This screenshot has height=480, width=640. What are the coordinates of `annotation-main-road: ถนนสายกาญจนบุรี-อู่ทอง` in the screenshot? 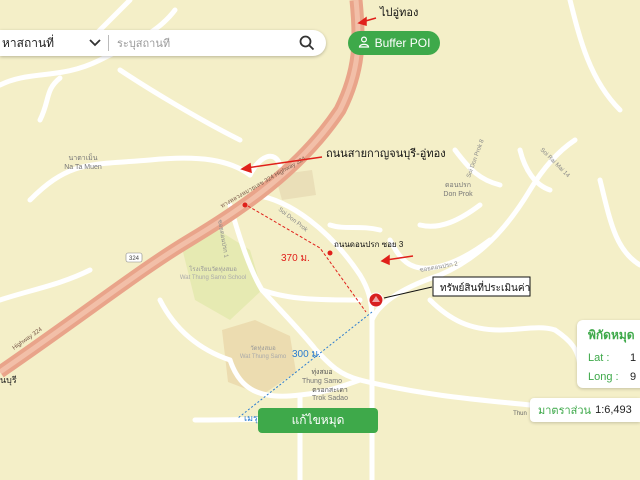 It's located at (386, 153).